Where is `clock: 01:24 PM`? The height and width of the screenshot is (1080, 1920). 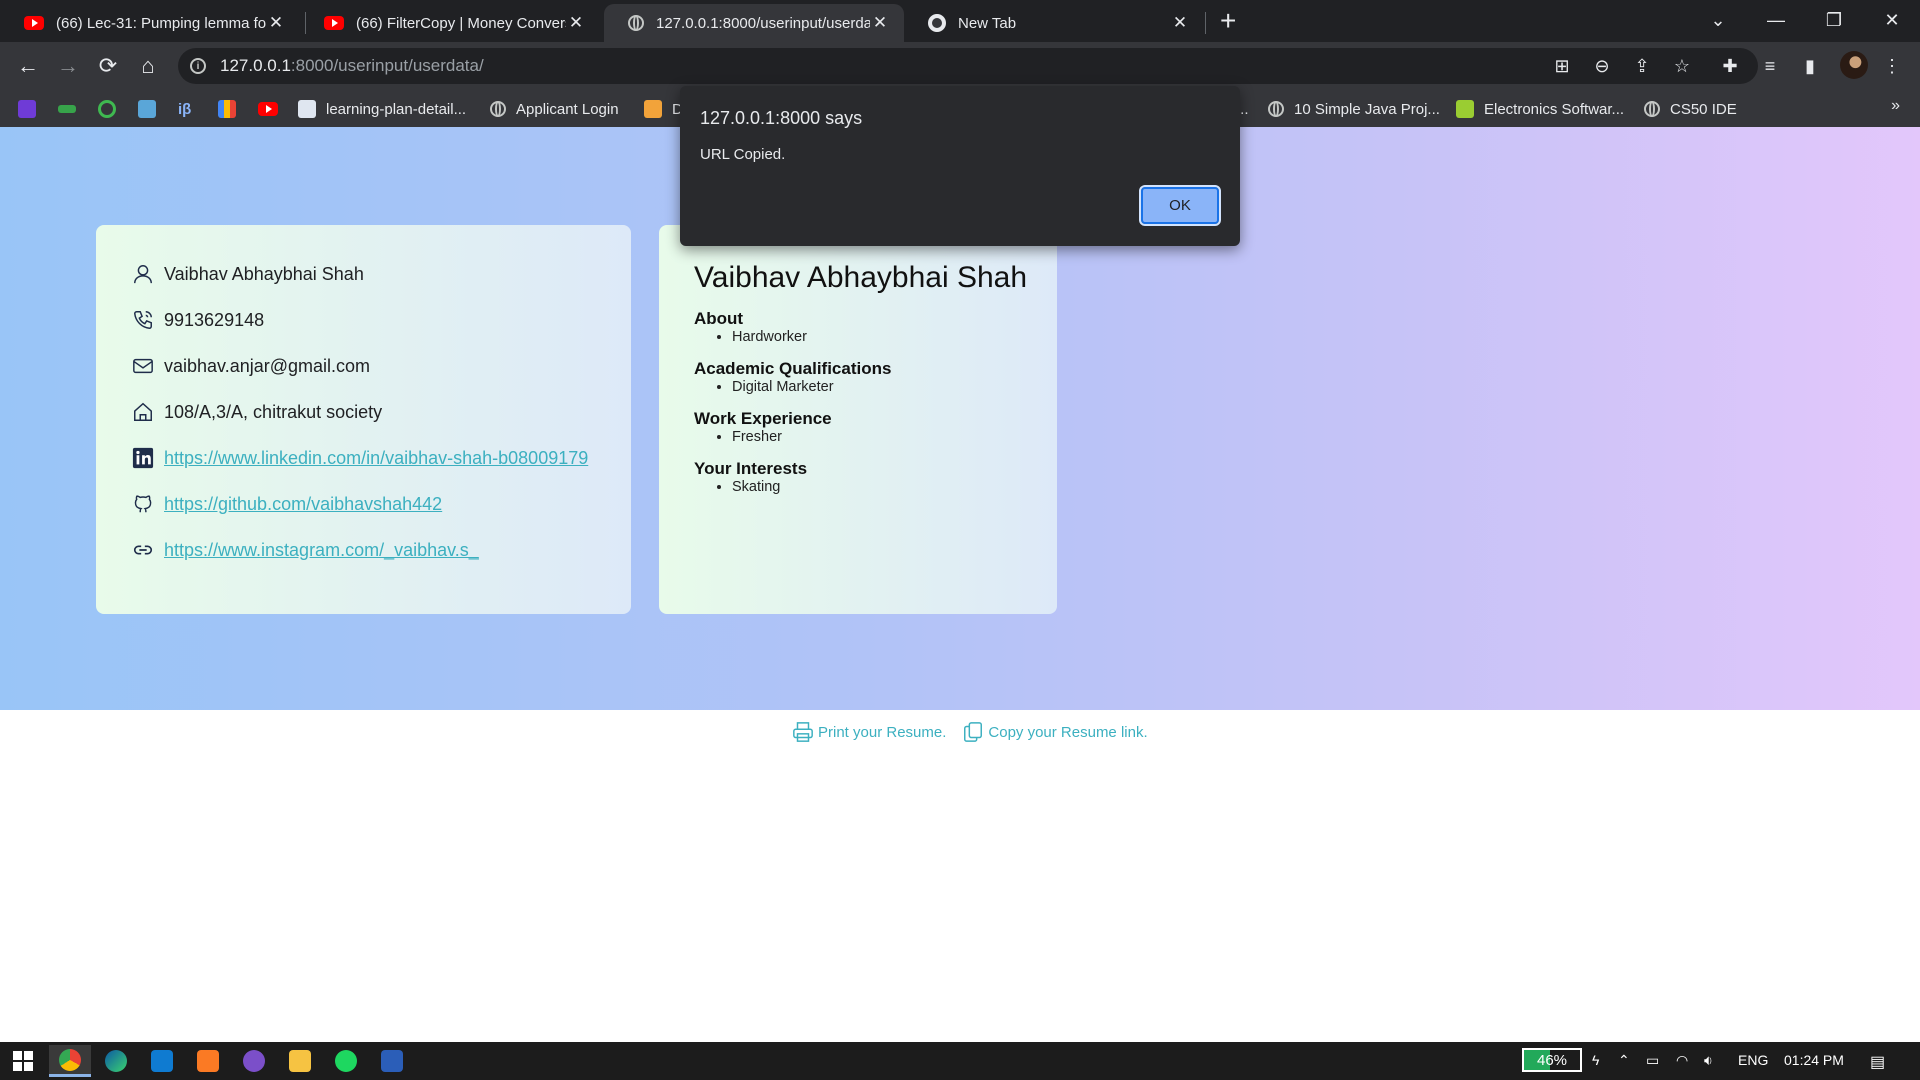 clock: 01:24 PM is located at coordinates (1814, 1060).